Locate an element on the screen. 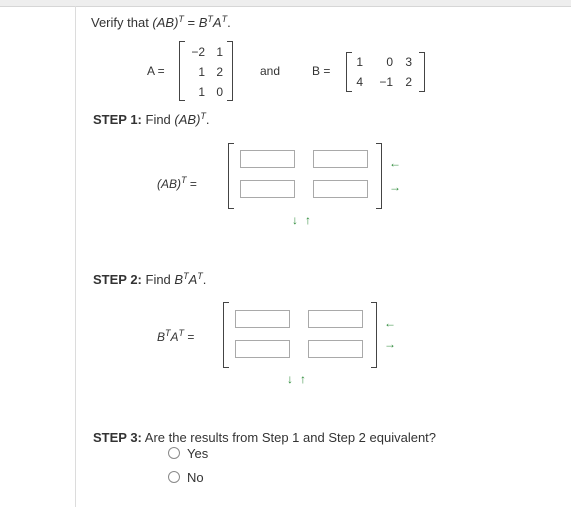  lhs-b: B is located at coordinates (161, 337).